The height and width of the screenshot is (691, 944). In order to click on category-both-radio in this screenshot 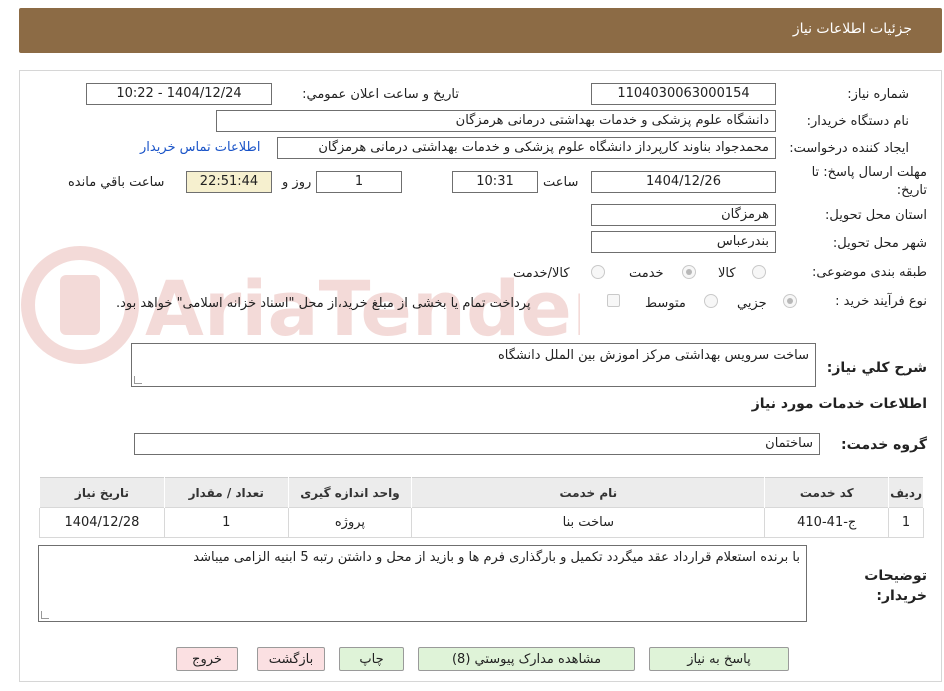, I will do `click(598, 272)`.